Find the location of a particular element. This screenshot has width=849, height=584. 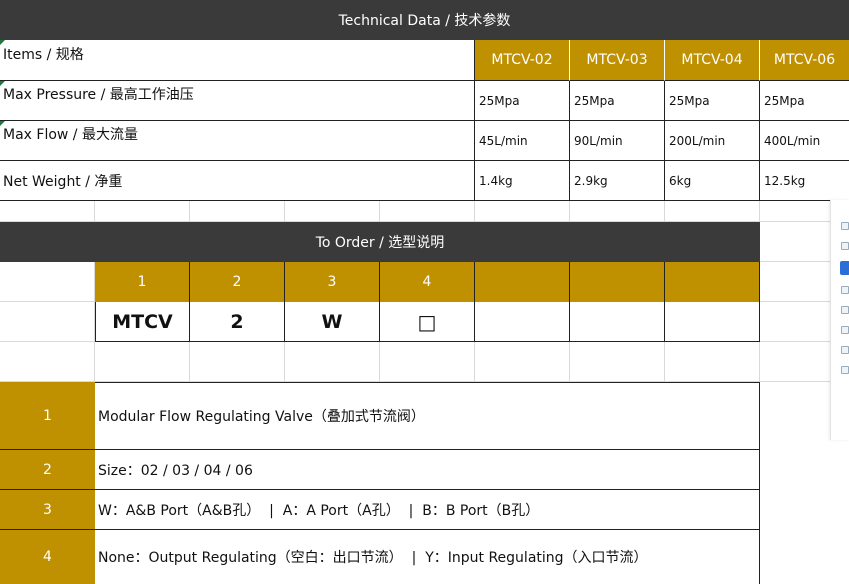

net-weight-value: 2.9kg is located at coordinates (617, 181).